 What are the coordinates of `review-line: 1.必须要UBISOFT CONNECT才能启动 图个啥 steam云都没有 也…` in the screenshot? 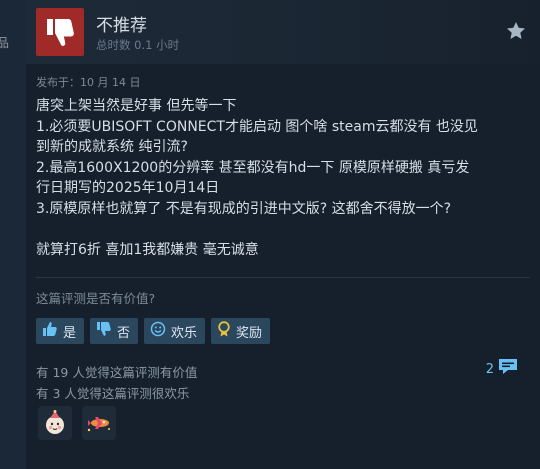 It's located at (257, 126).